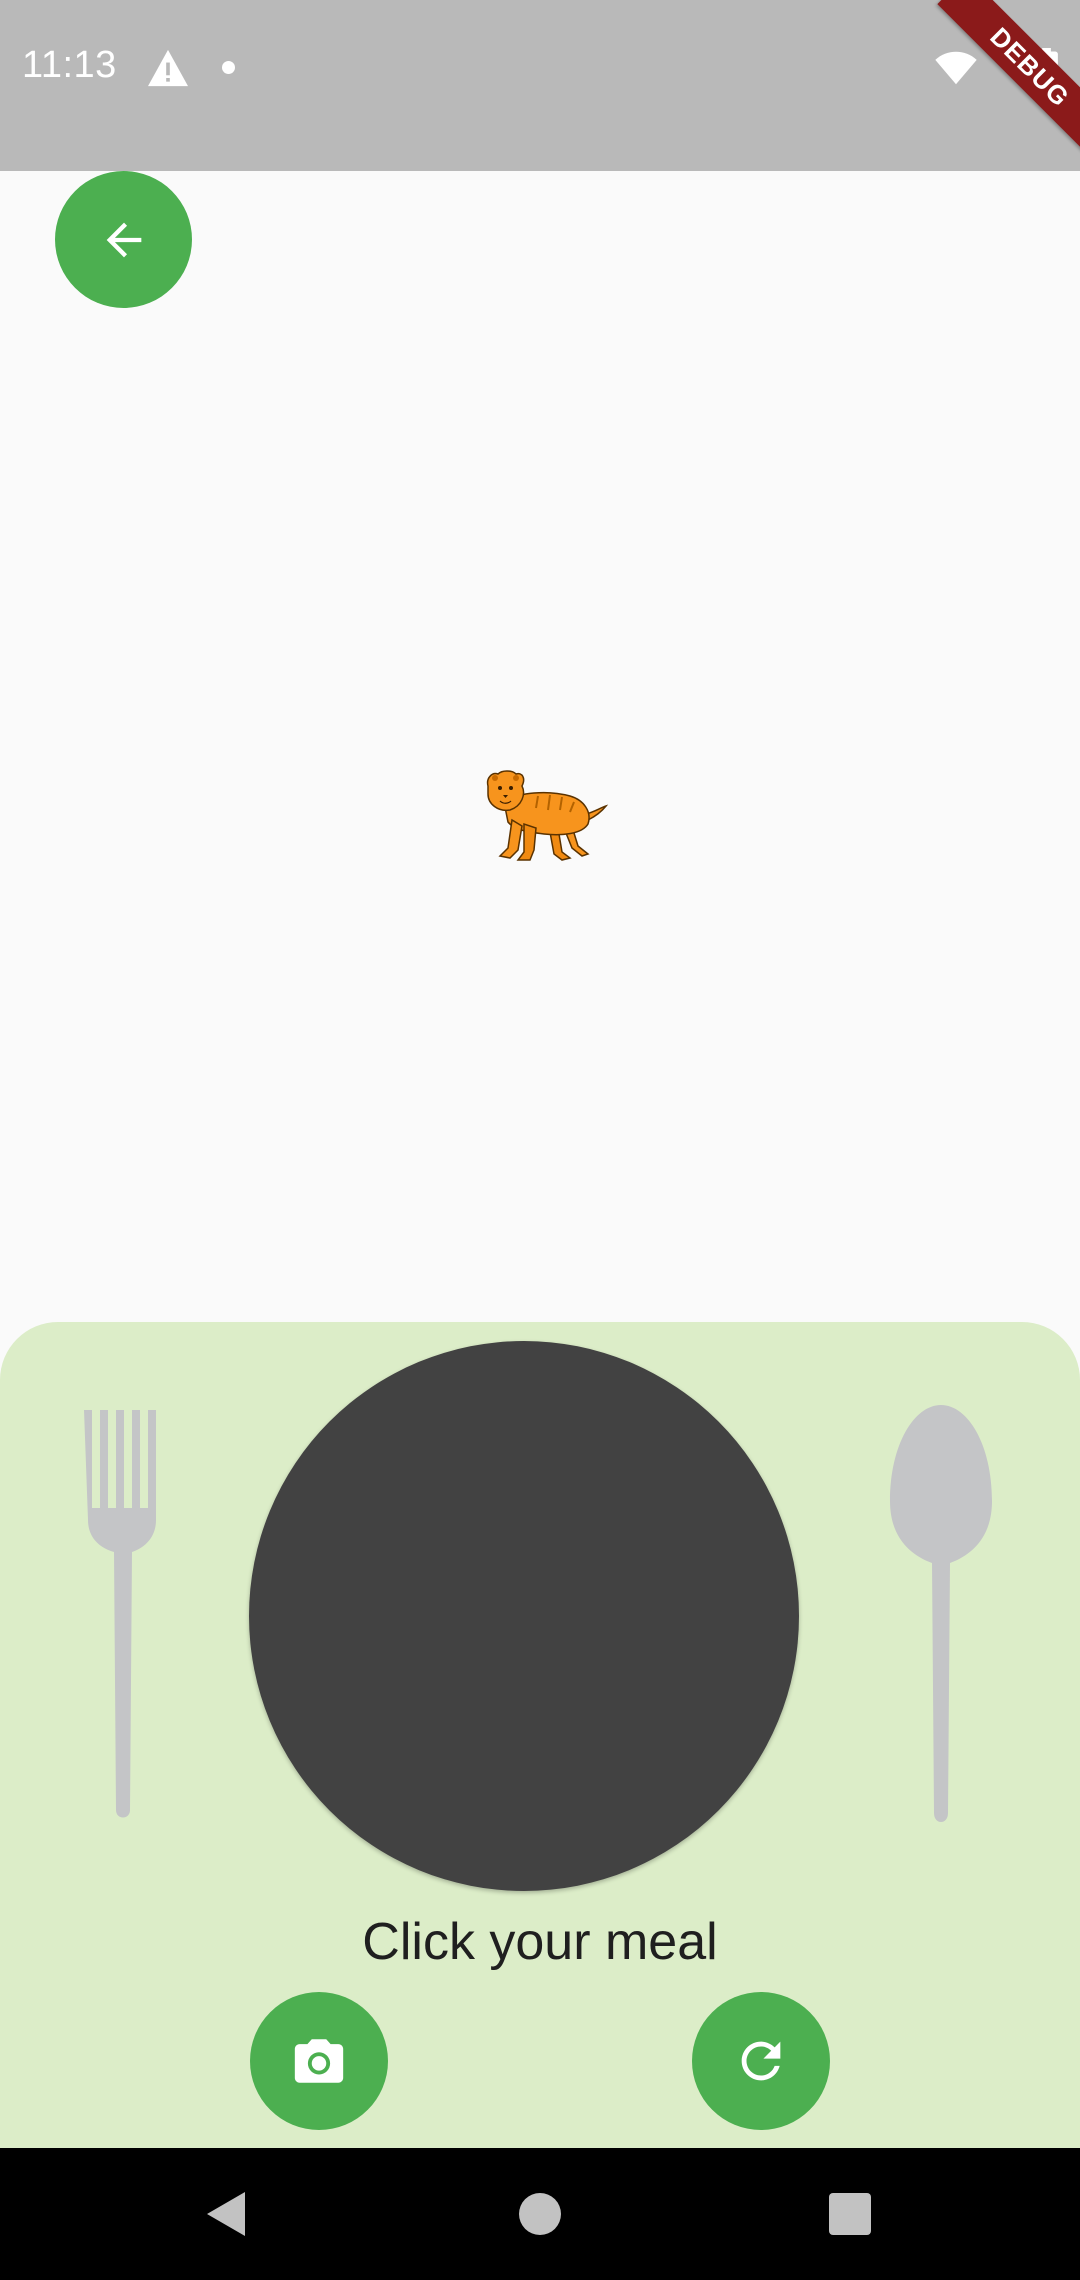 The height and width of the screenshot is (2280, 1080). What do you see at coordinates (850, 2214) in the screenshot?
I see `recents-square-icon` at bounding box center [850, 2214].